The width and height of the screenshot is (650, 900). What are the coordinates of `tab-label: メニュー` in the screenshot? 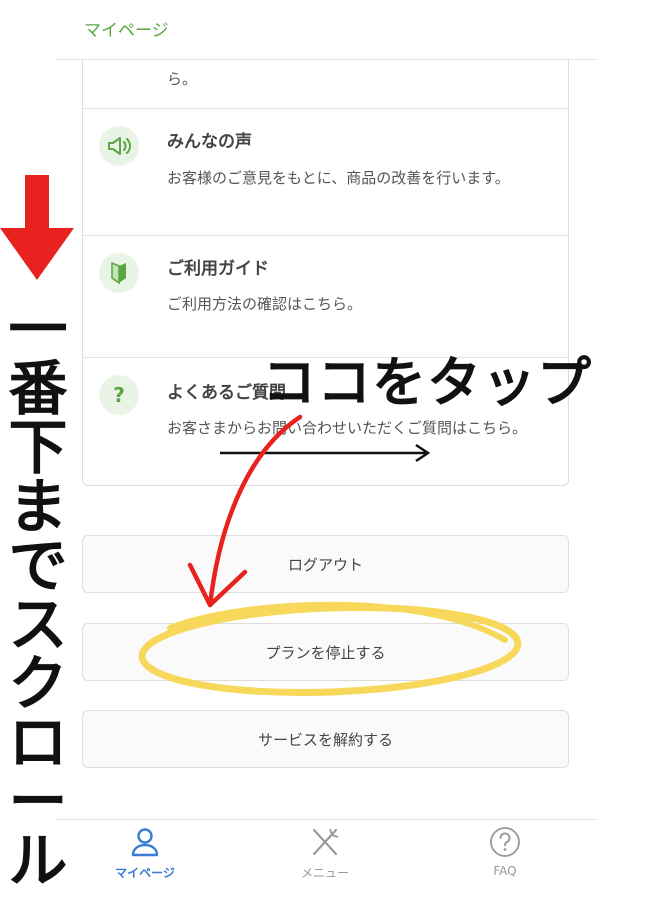 It's located at (324, 873).